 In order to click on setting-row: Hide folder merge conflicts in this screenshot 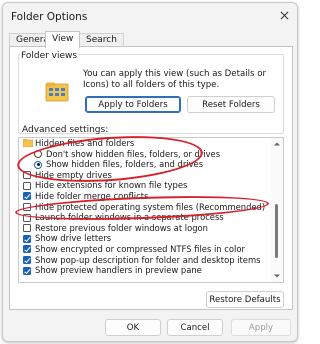, I will do `click(145, 196)`.